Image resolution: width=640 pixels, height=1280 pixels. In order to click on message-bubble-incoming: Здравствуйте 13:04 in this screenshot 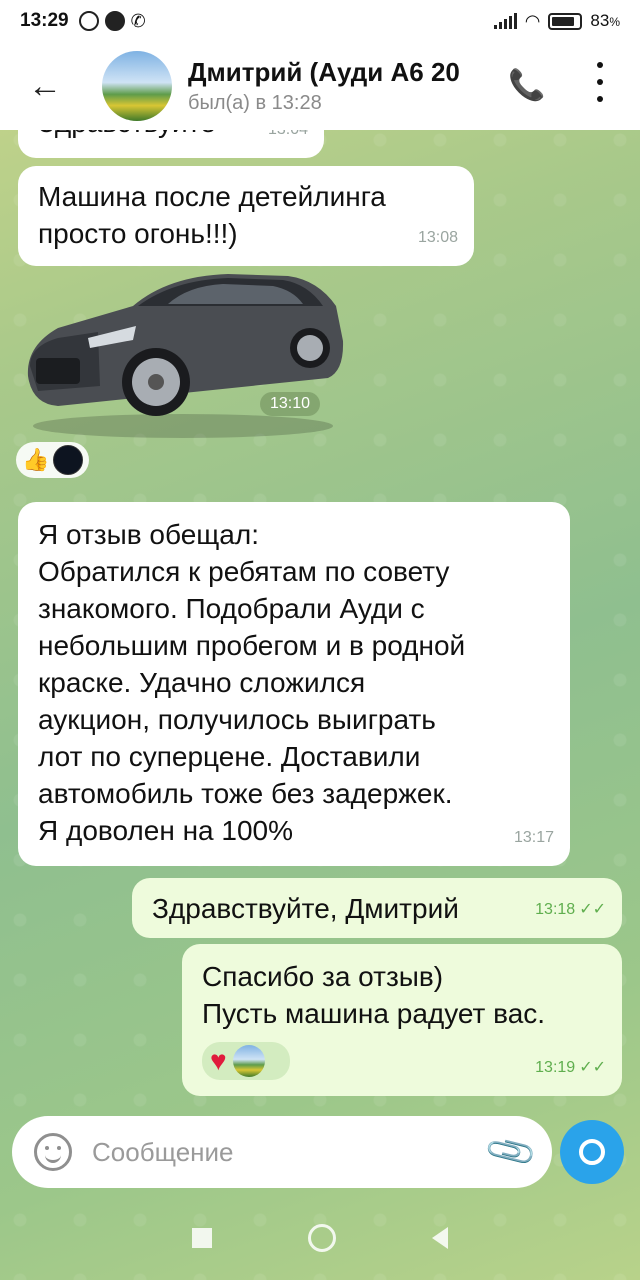, I will do `click(171, 144)`.